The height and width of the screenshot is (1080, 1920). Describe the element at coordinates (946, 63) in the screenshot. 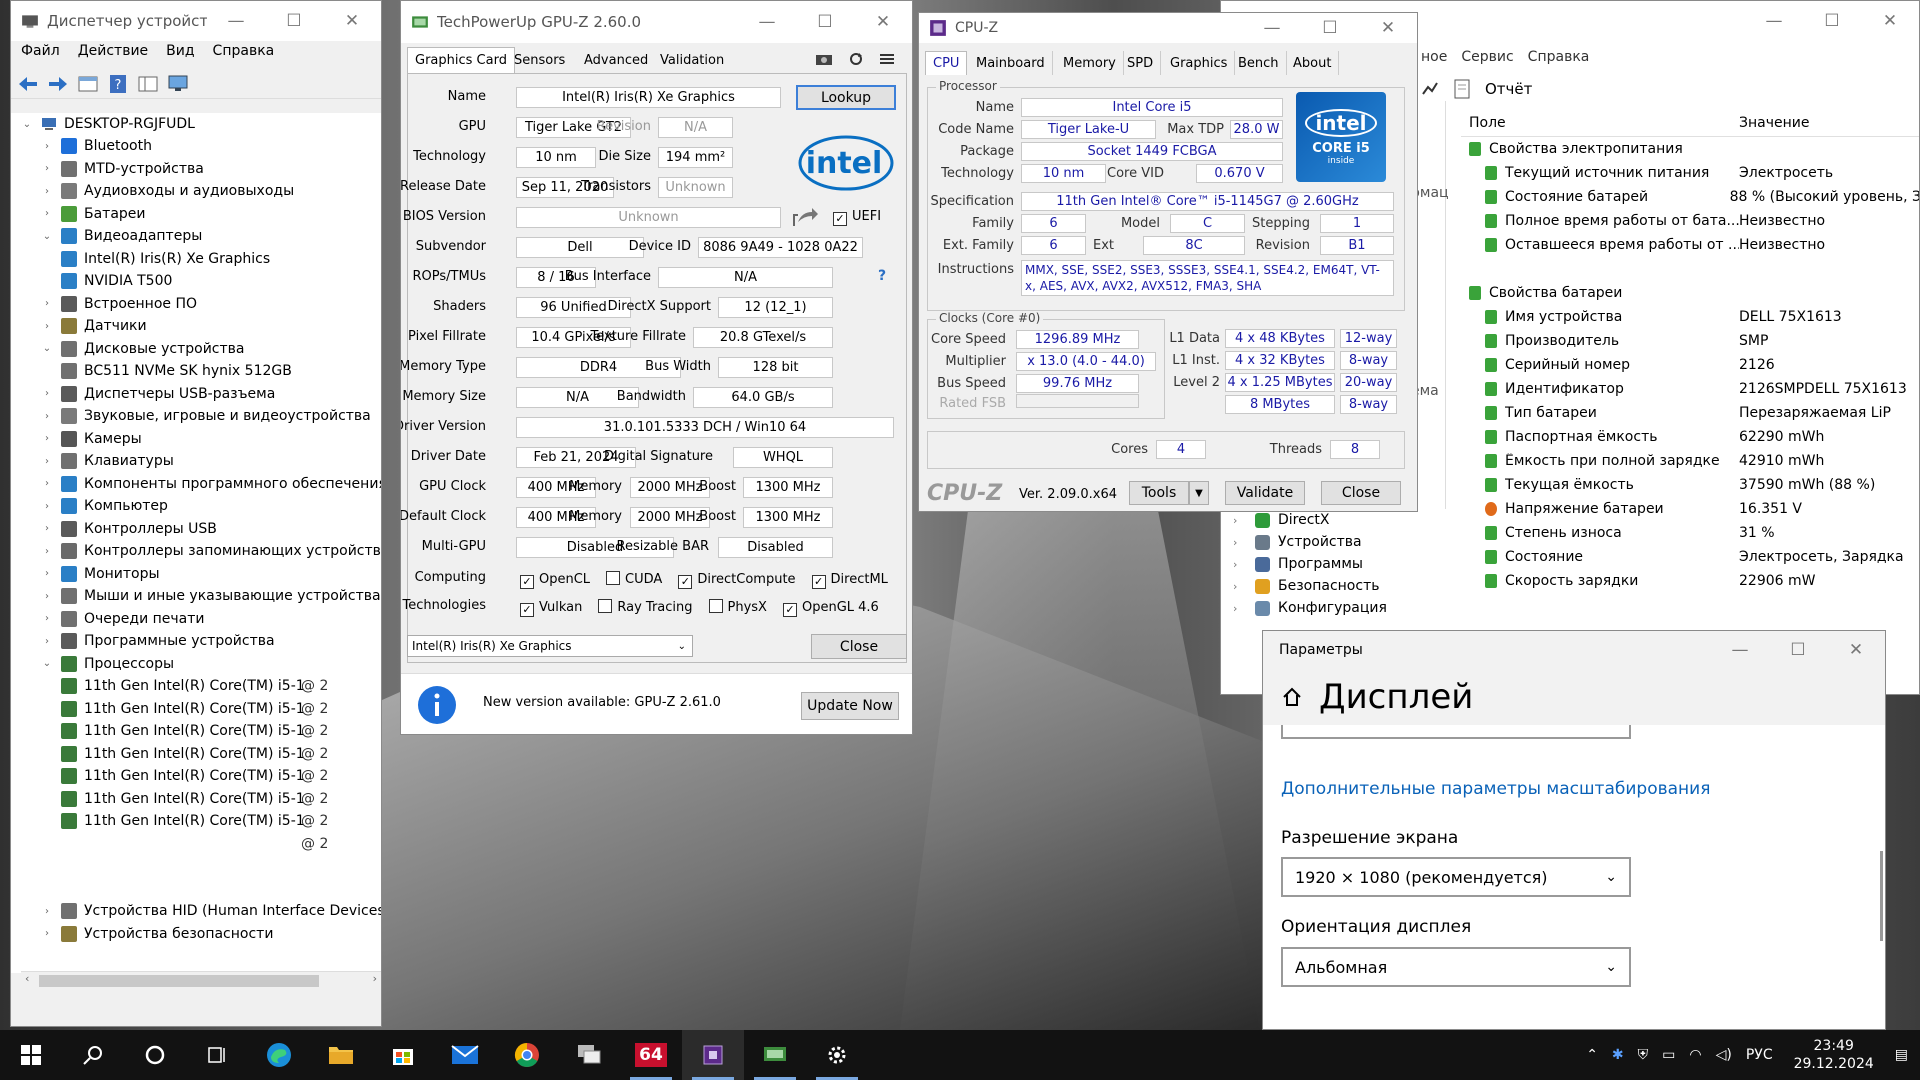

I see `tab-cpu: CPU` at that location.